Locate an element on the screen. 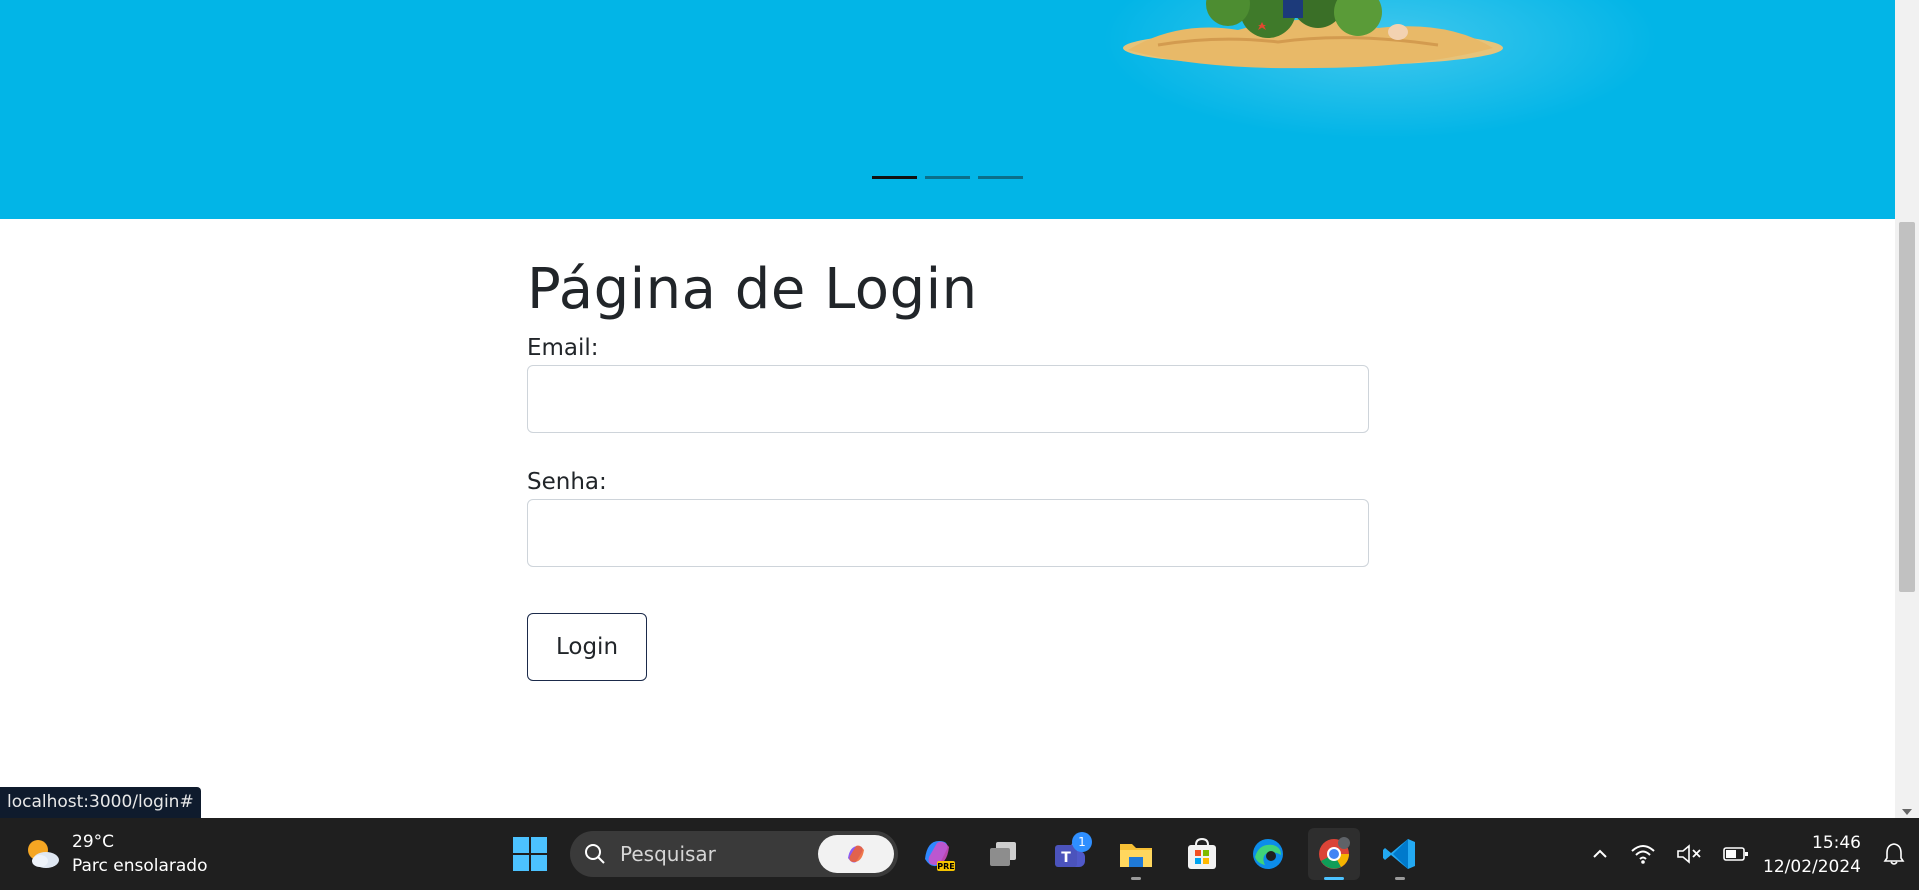  scrollbar-thumb is located at coordinates (1907, 407).